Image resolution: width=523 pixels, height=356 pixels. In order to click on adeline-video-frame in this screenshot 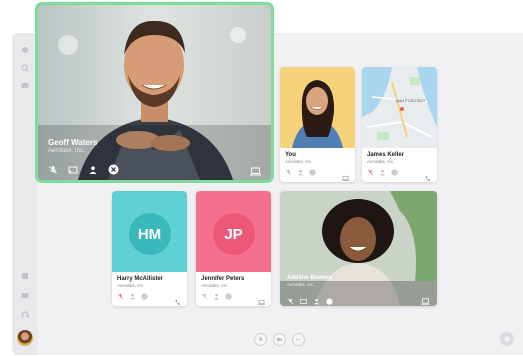, I will do `click(358, 248)`.